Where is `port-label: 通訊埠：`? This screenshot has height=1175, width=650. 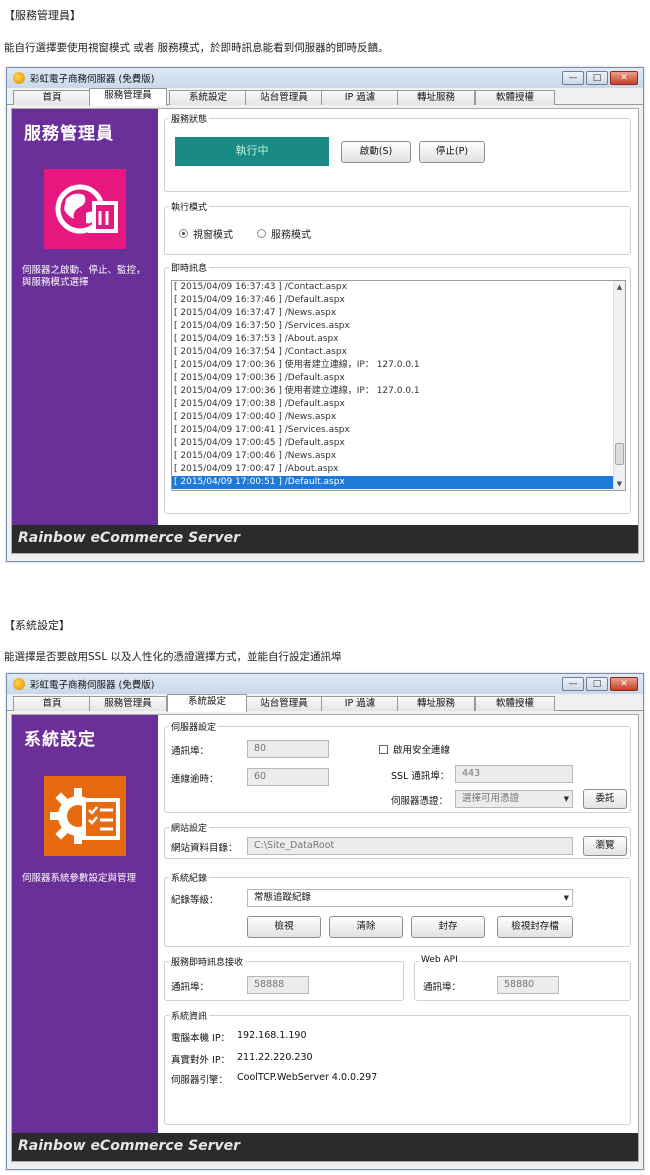 port-label: 通訊埠： is located at coordinates (190, 751).